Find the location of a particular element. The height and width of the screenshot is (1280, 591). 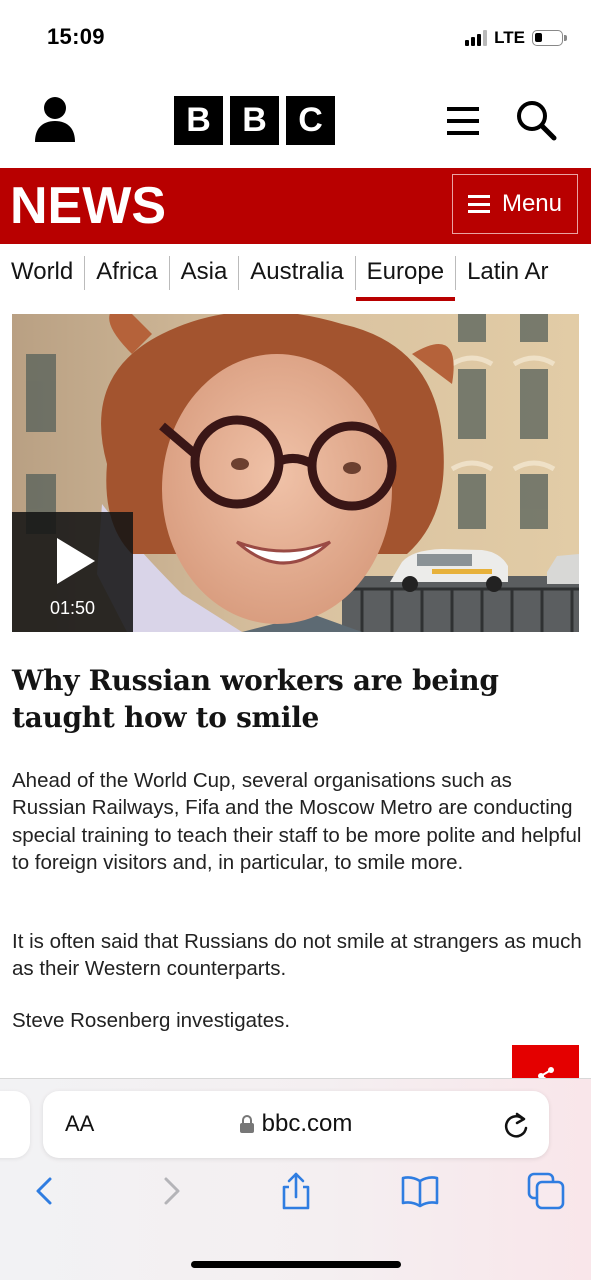

nav-item-world: World is located at coordinates (43, 273).